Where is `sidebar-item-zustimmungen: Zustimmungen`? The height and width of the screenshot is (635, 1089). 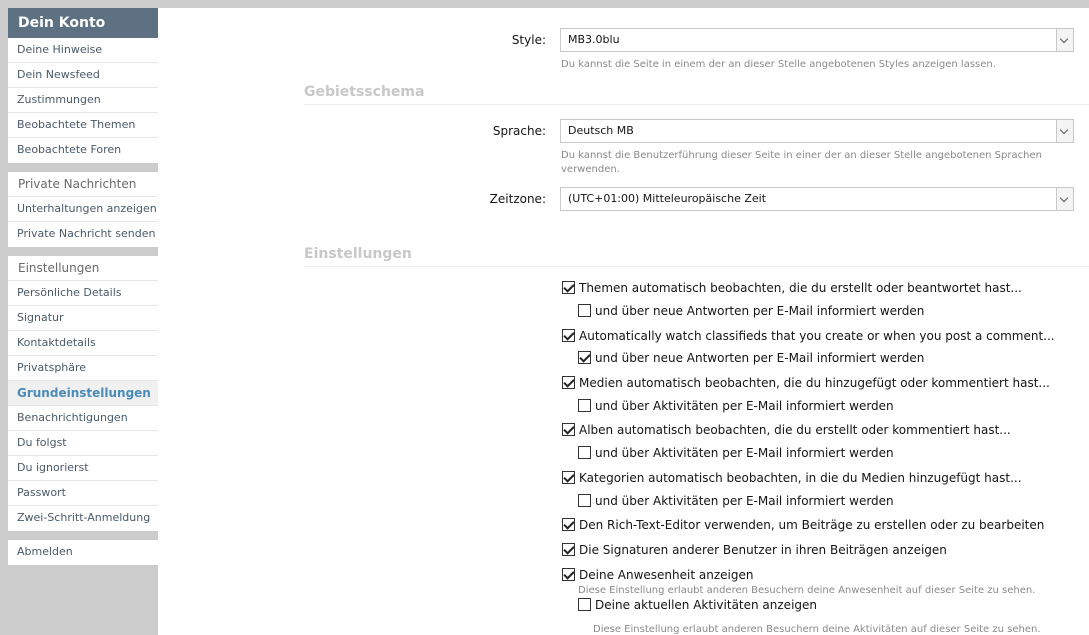 sidebar-item-zustimmungen: Zustimmungen is located at coordinates (83, 100).